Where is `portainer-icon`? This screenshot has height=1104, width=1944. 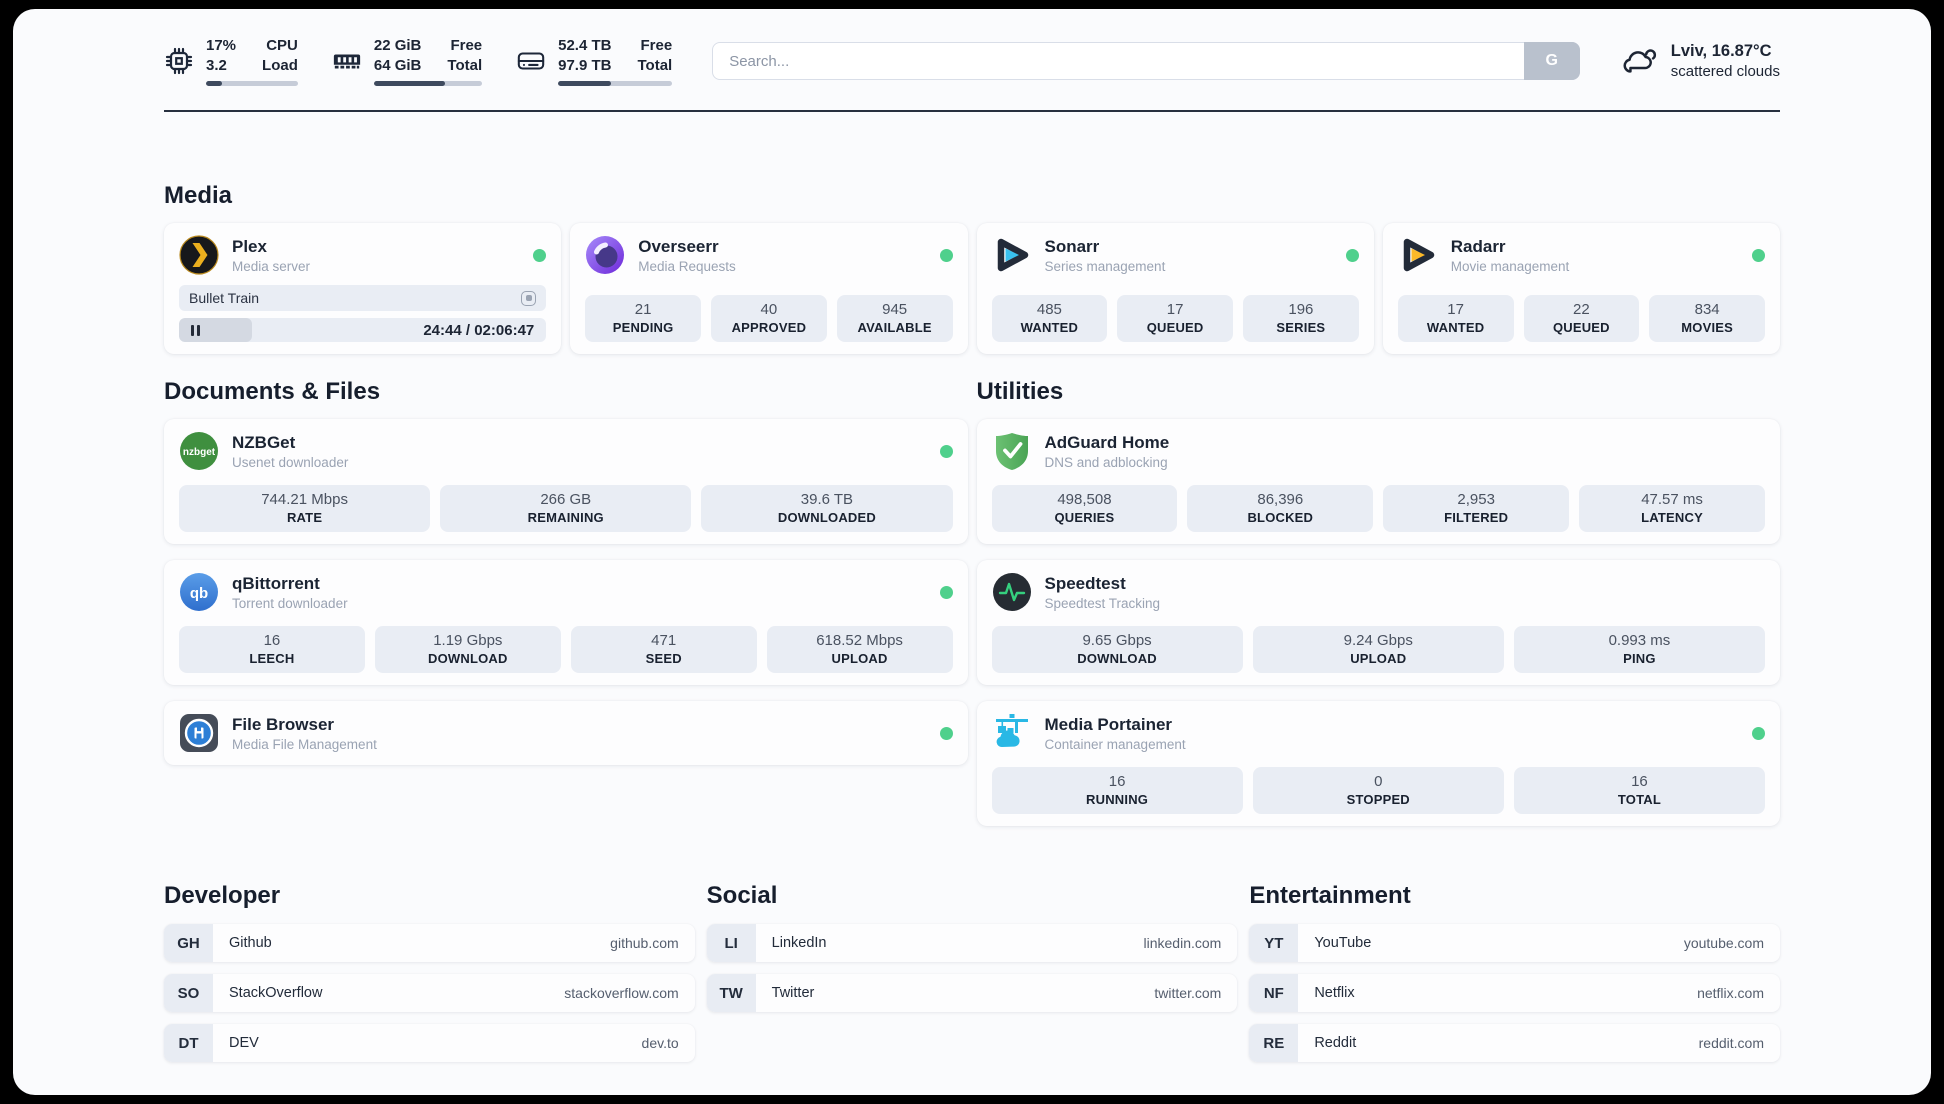
portainer-icon is located at coordinates (1011, 731).